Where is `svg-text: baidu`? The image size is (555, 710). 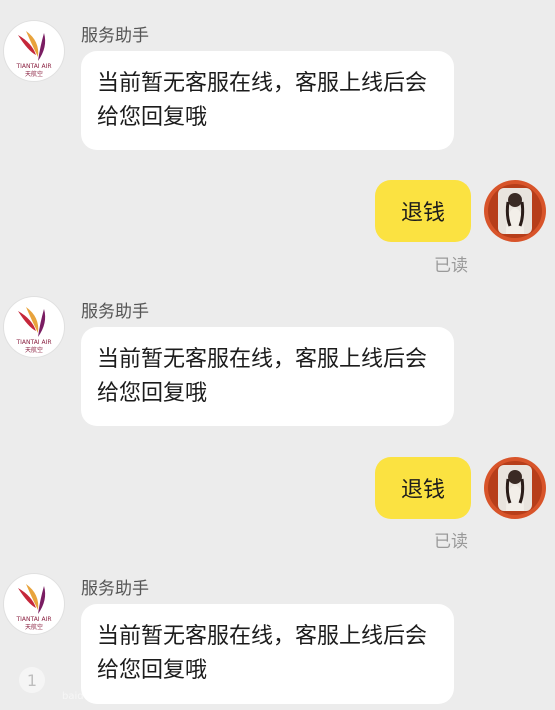
svg-text: baidu is located at coordinates (76, 696).